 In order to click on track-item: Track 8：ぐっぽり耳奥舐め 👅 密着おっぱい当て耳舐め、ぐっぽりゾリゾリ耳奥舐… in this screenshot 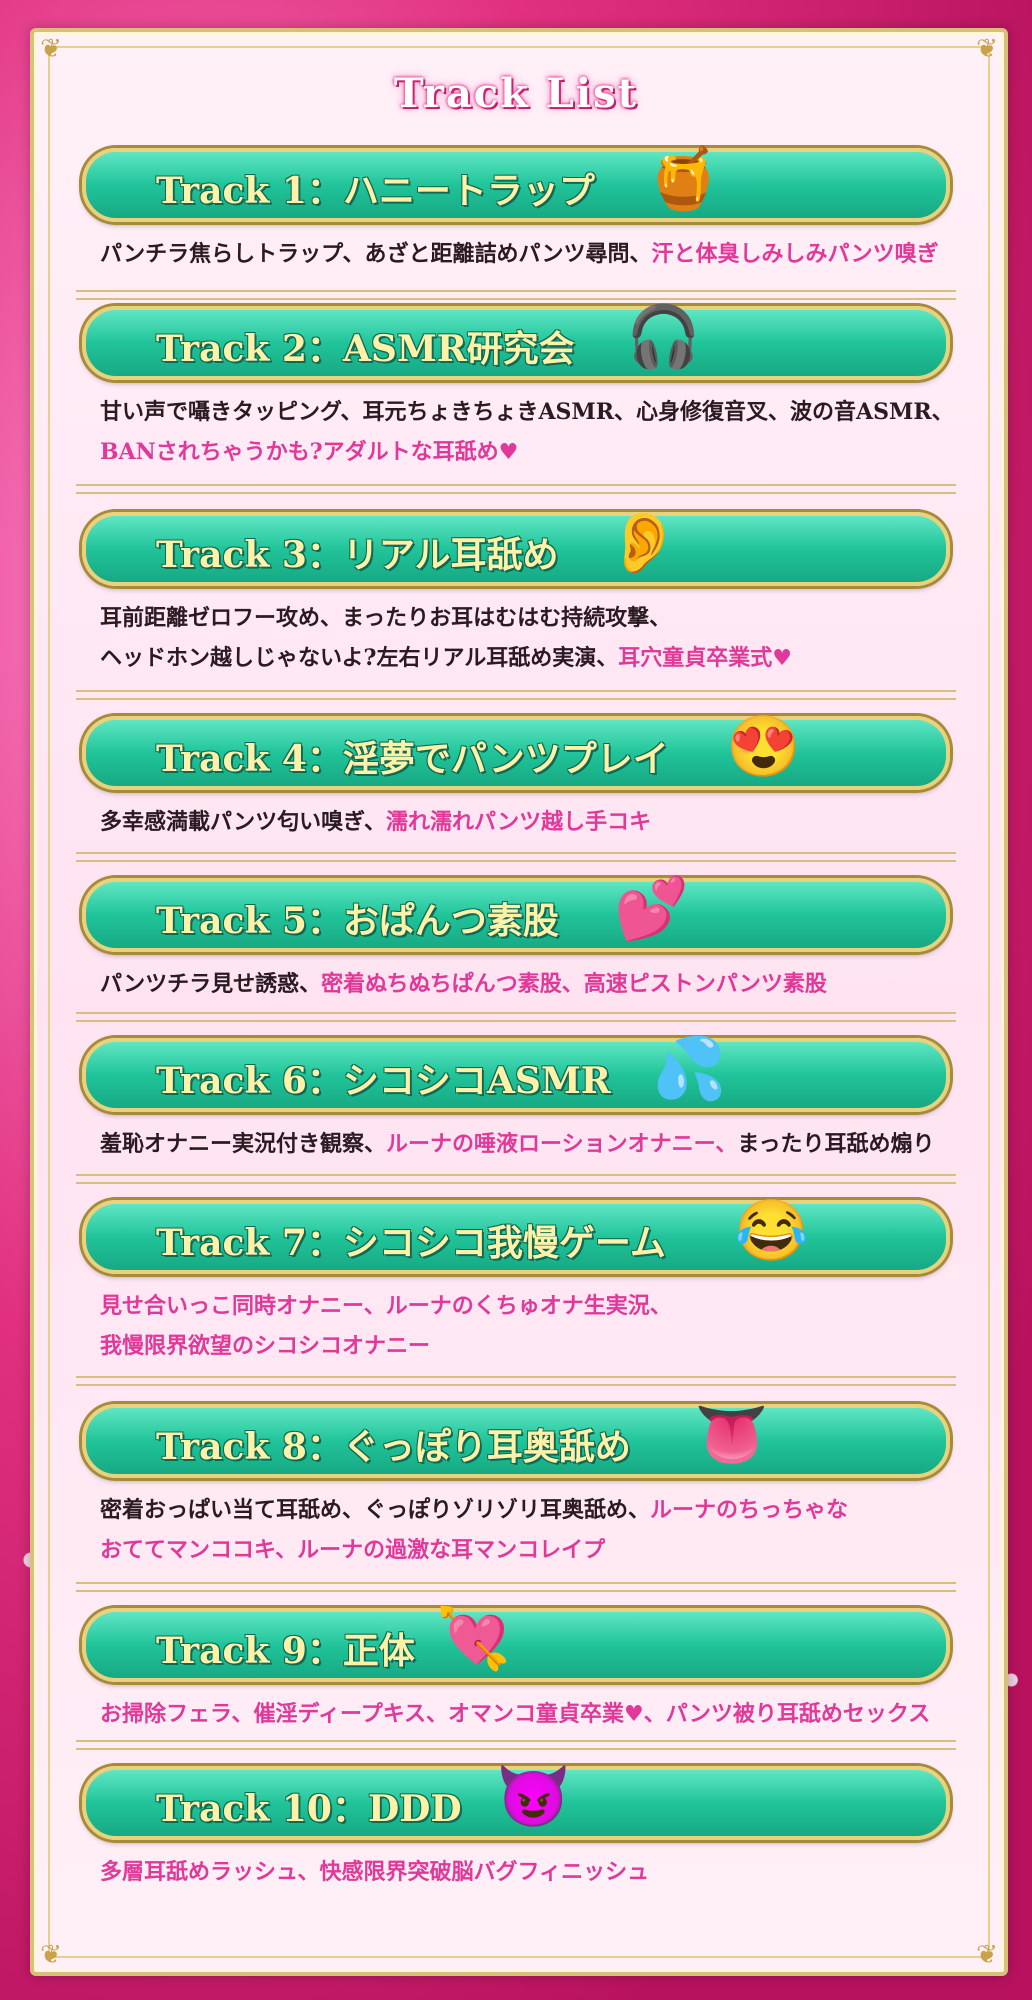, I will do `click(516, 1485)`.